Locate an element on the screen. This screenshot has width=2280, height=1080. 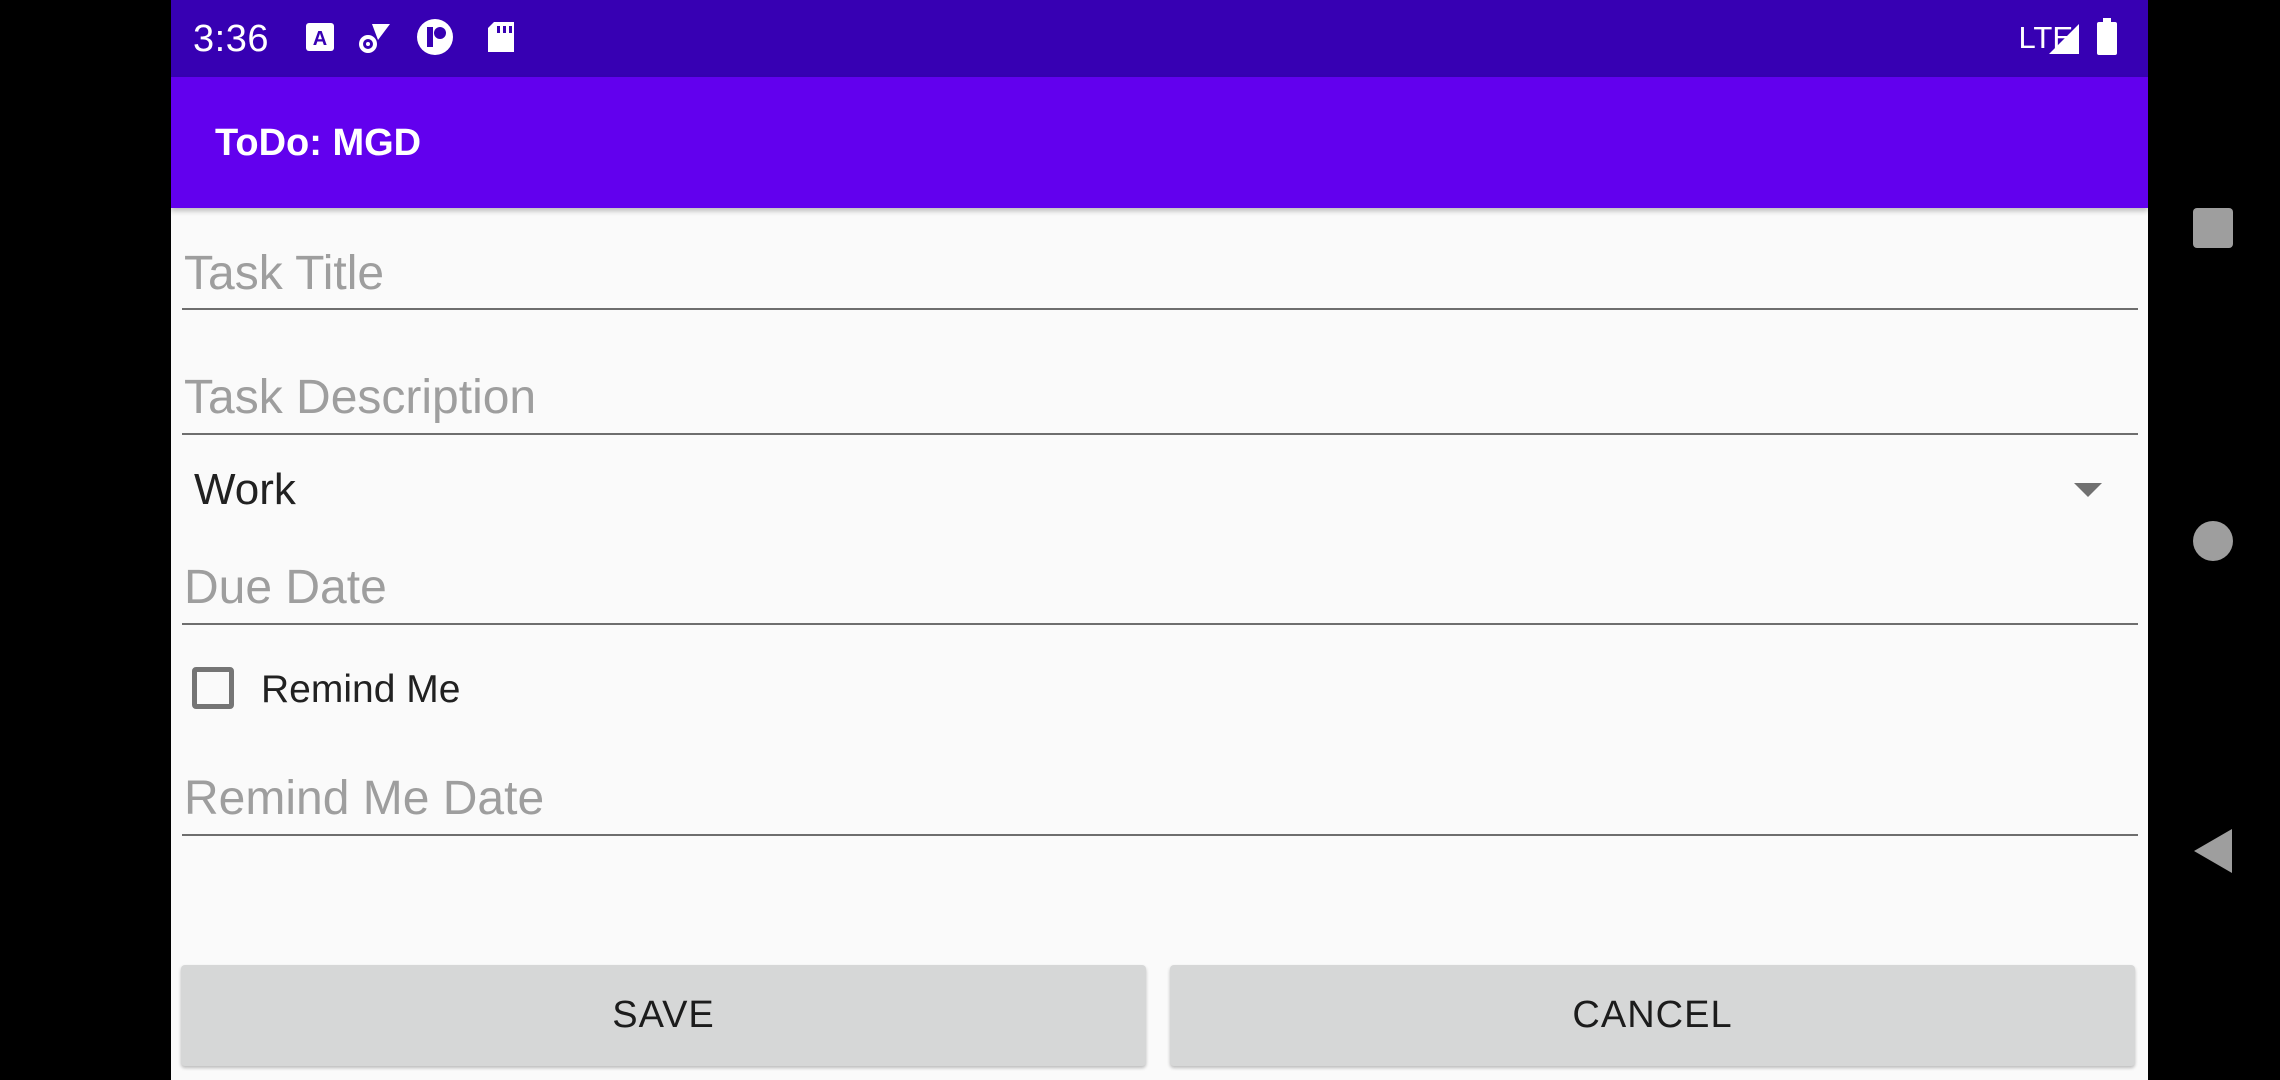
remind-me-date-input is located at coordinates (1160, 799).